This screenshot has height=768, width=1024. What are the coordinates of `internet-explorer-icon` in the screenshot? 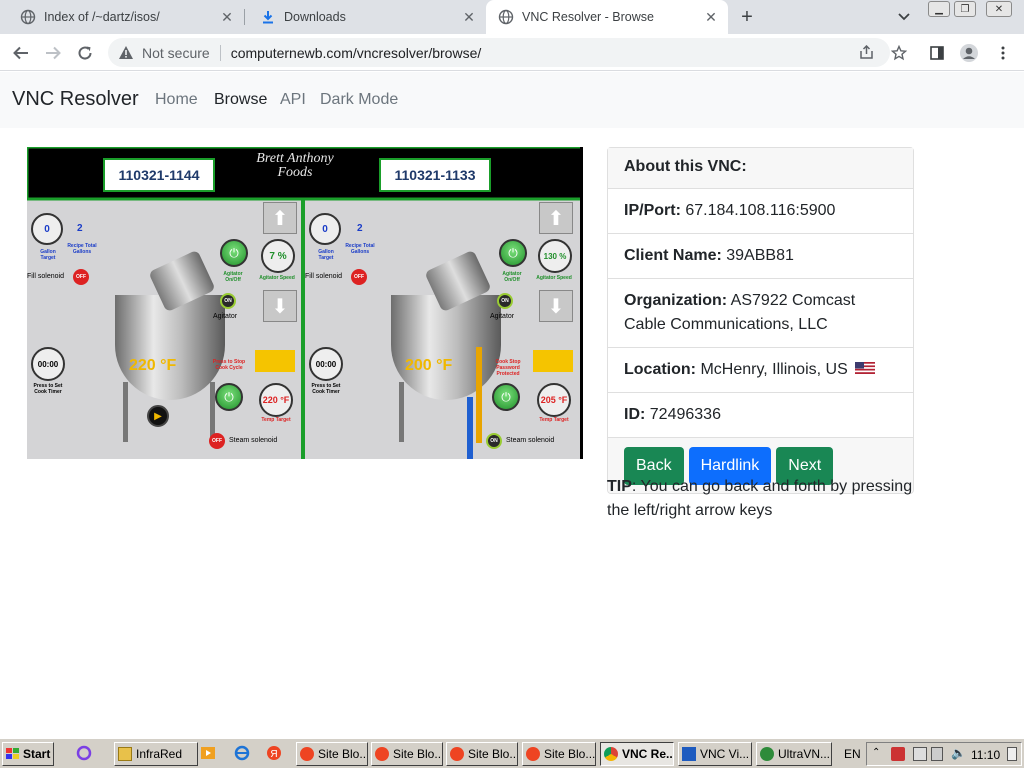 It's located at (242, 753).